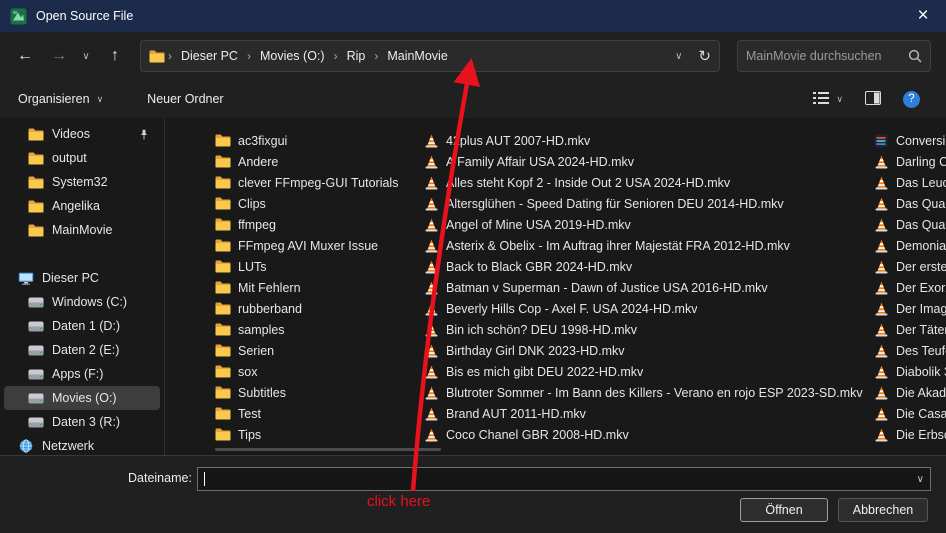 This screenshot has width=946, height=533. Describe the element at coordinates (909, 434) in the screenshot. I see `file-item: Die Erbsch` at that location.